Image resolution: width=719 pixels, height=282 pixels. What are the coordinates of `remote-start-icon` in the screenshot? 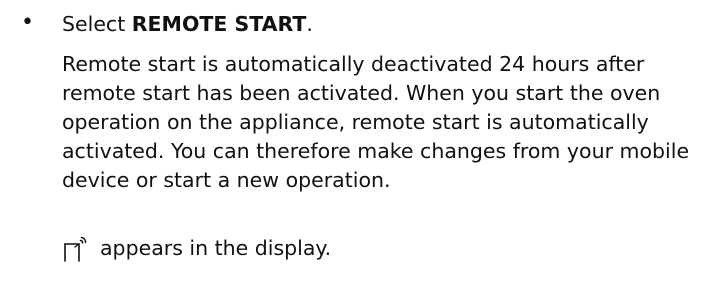 It's located at (75, 249).